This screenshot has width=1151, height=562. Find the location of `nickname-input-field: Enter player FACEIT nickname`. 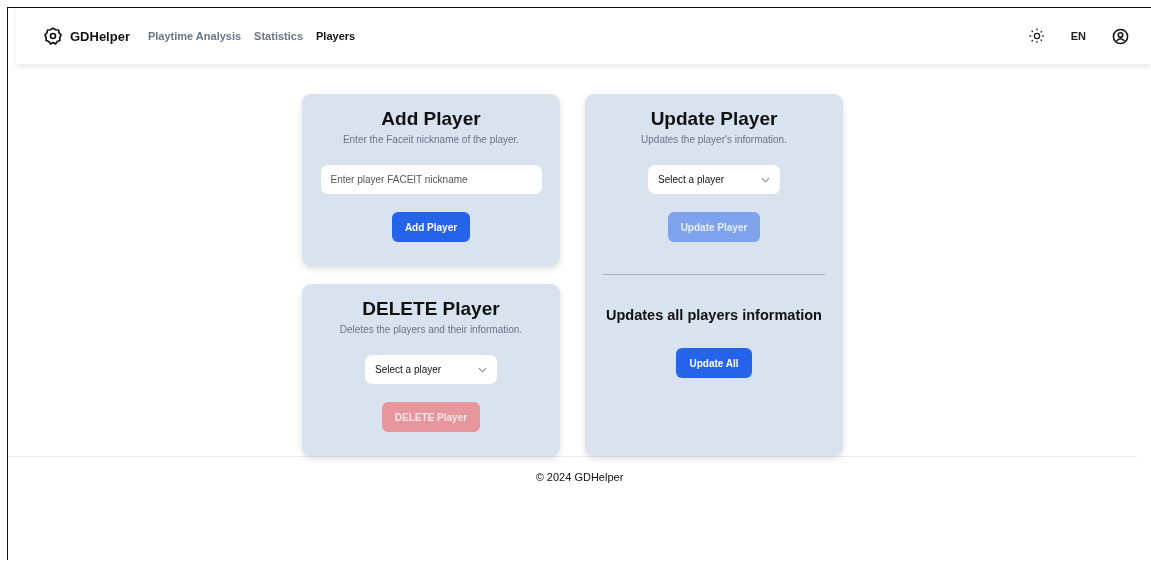

nickname-input-field: Enter player FACEIT nickname is located at coordinates (431, 179).